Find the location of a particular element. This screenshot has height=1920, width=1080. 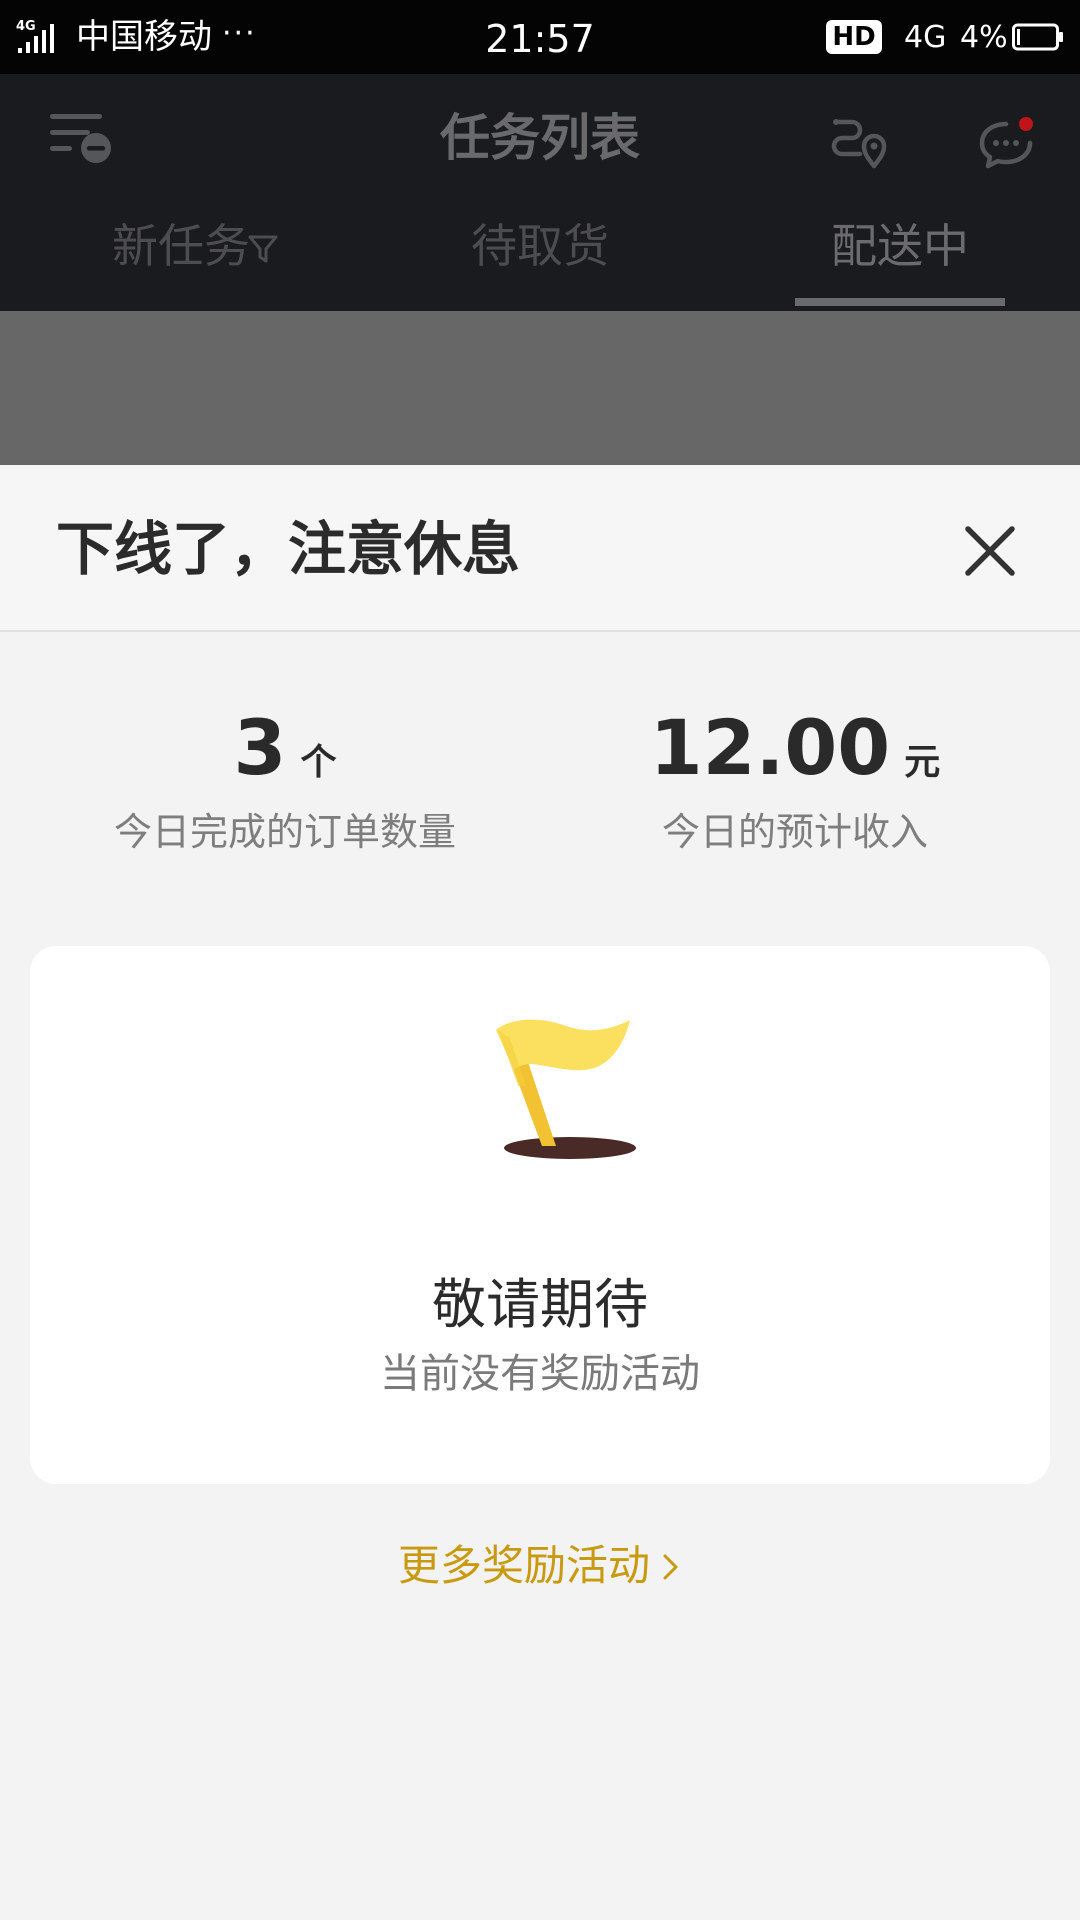

message-icon is located at coordinates (1006, 143).